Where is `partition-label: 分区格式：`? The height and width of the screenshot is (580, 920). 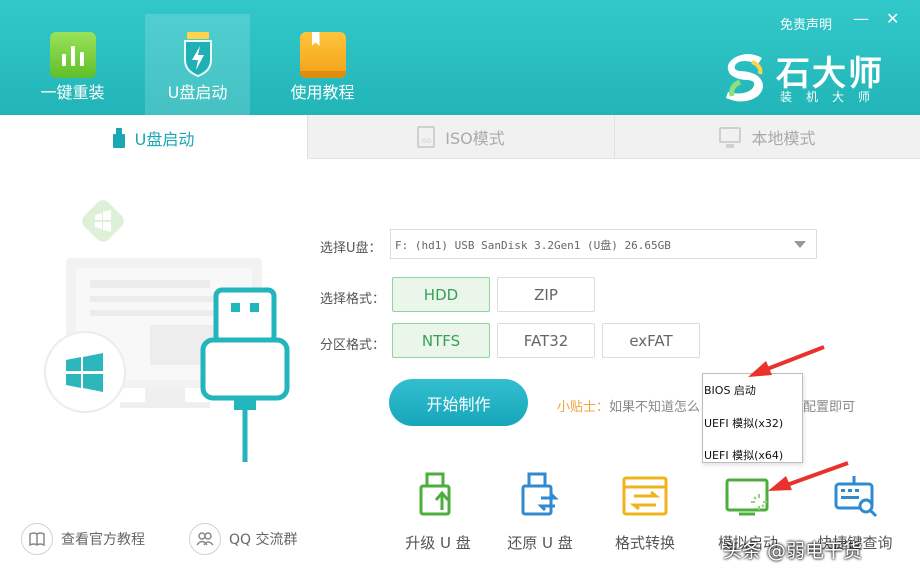 partition-label: 分区格式： is located at coordinates (353, 345).